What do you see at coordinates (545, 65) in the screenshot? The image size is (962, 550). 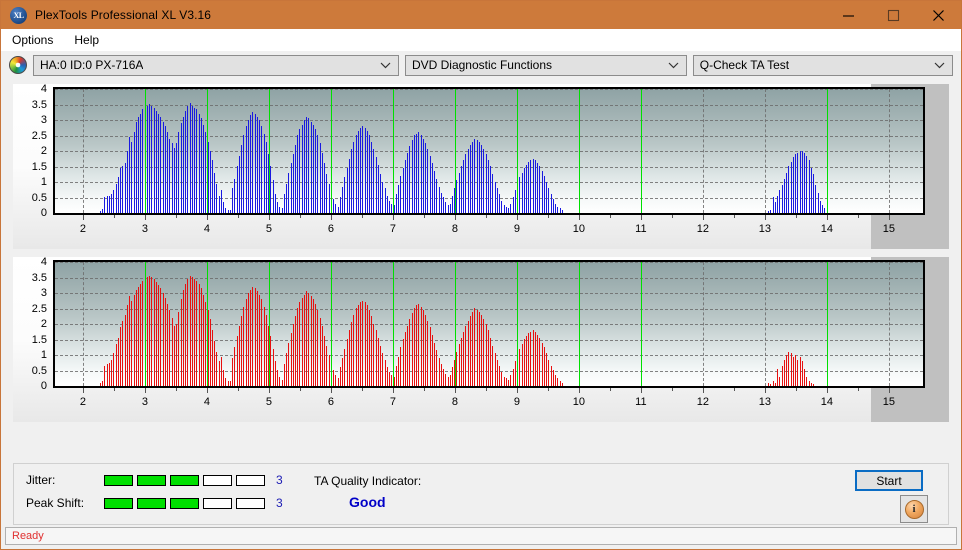 I see `function-select: DVD Diagnostic Functions` at bounding box center [545, 65].